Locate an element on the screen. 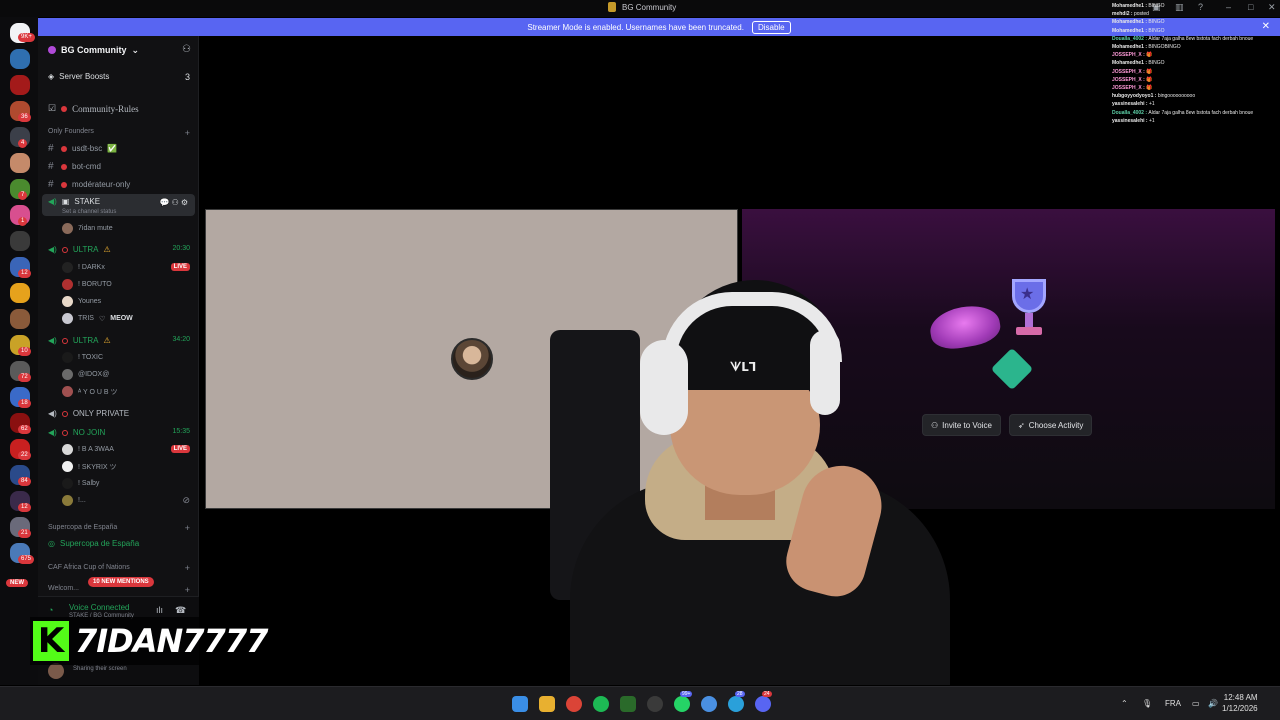  network-icon: ▭ is located at coordinates (1196, 703).